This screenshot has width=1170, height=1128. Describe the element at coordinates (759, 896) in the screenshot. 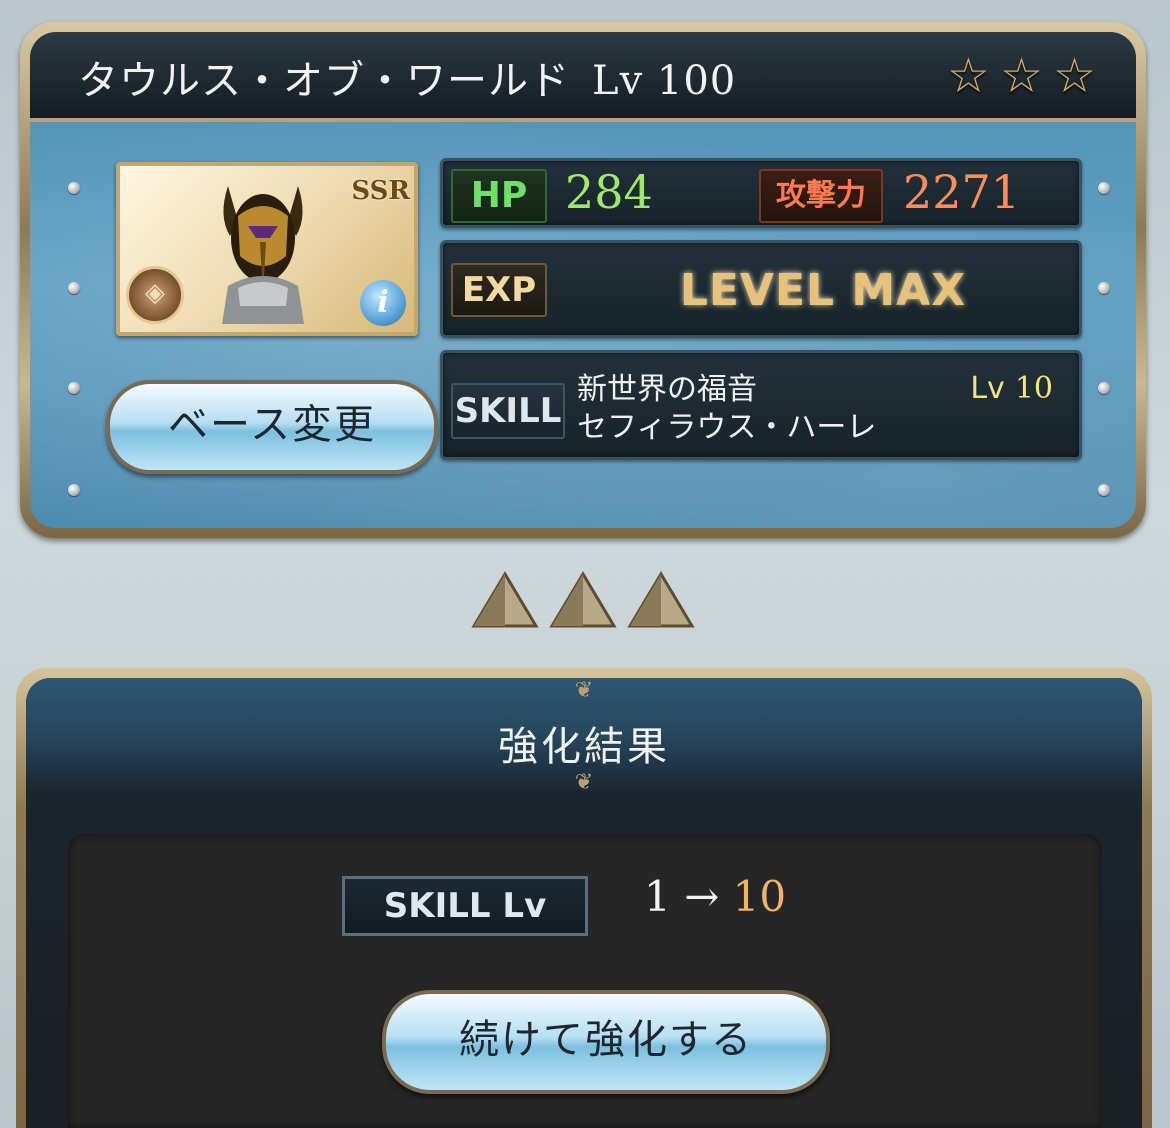

I see `skill-level-to: 10` at that location.